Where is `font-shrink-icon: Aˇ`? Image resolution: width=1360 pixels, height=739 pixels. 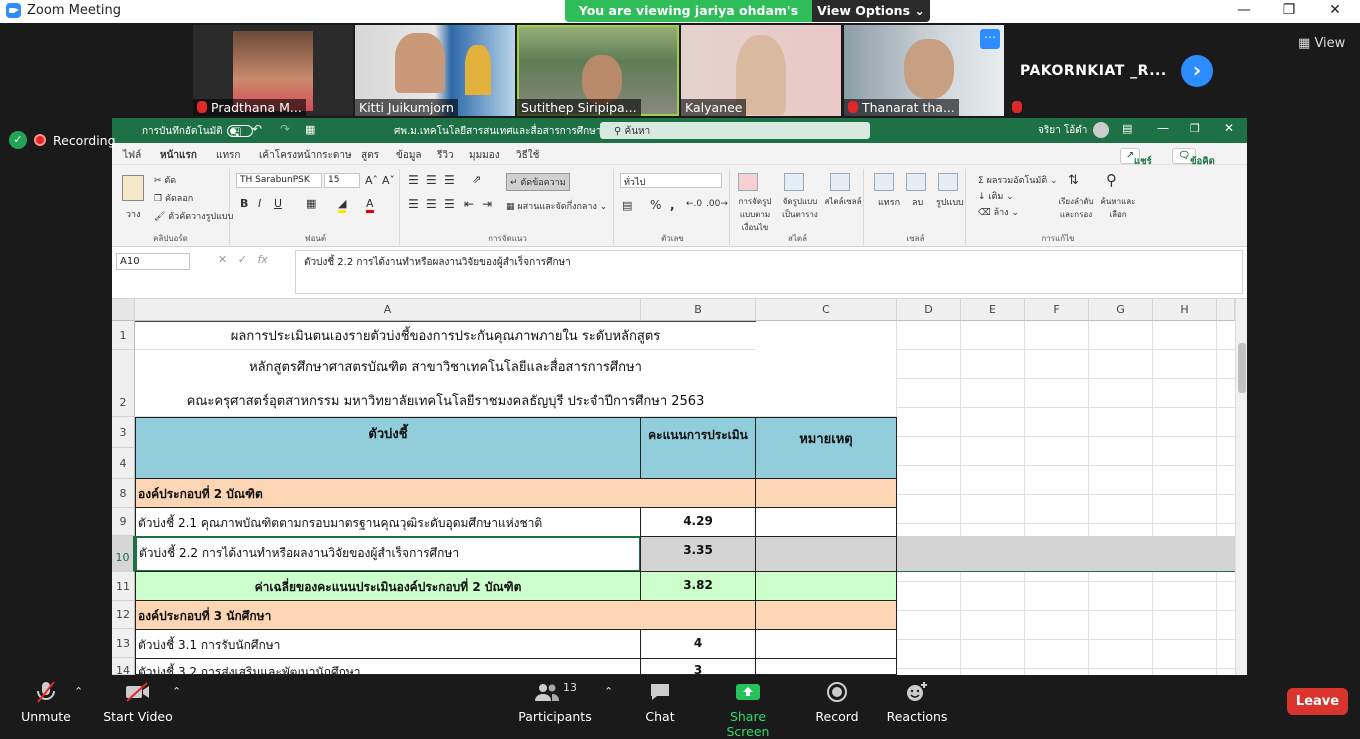 font-shrink-icon: Aˇ is located at coordinates (388, 180).